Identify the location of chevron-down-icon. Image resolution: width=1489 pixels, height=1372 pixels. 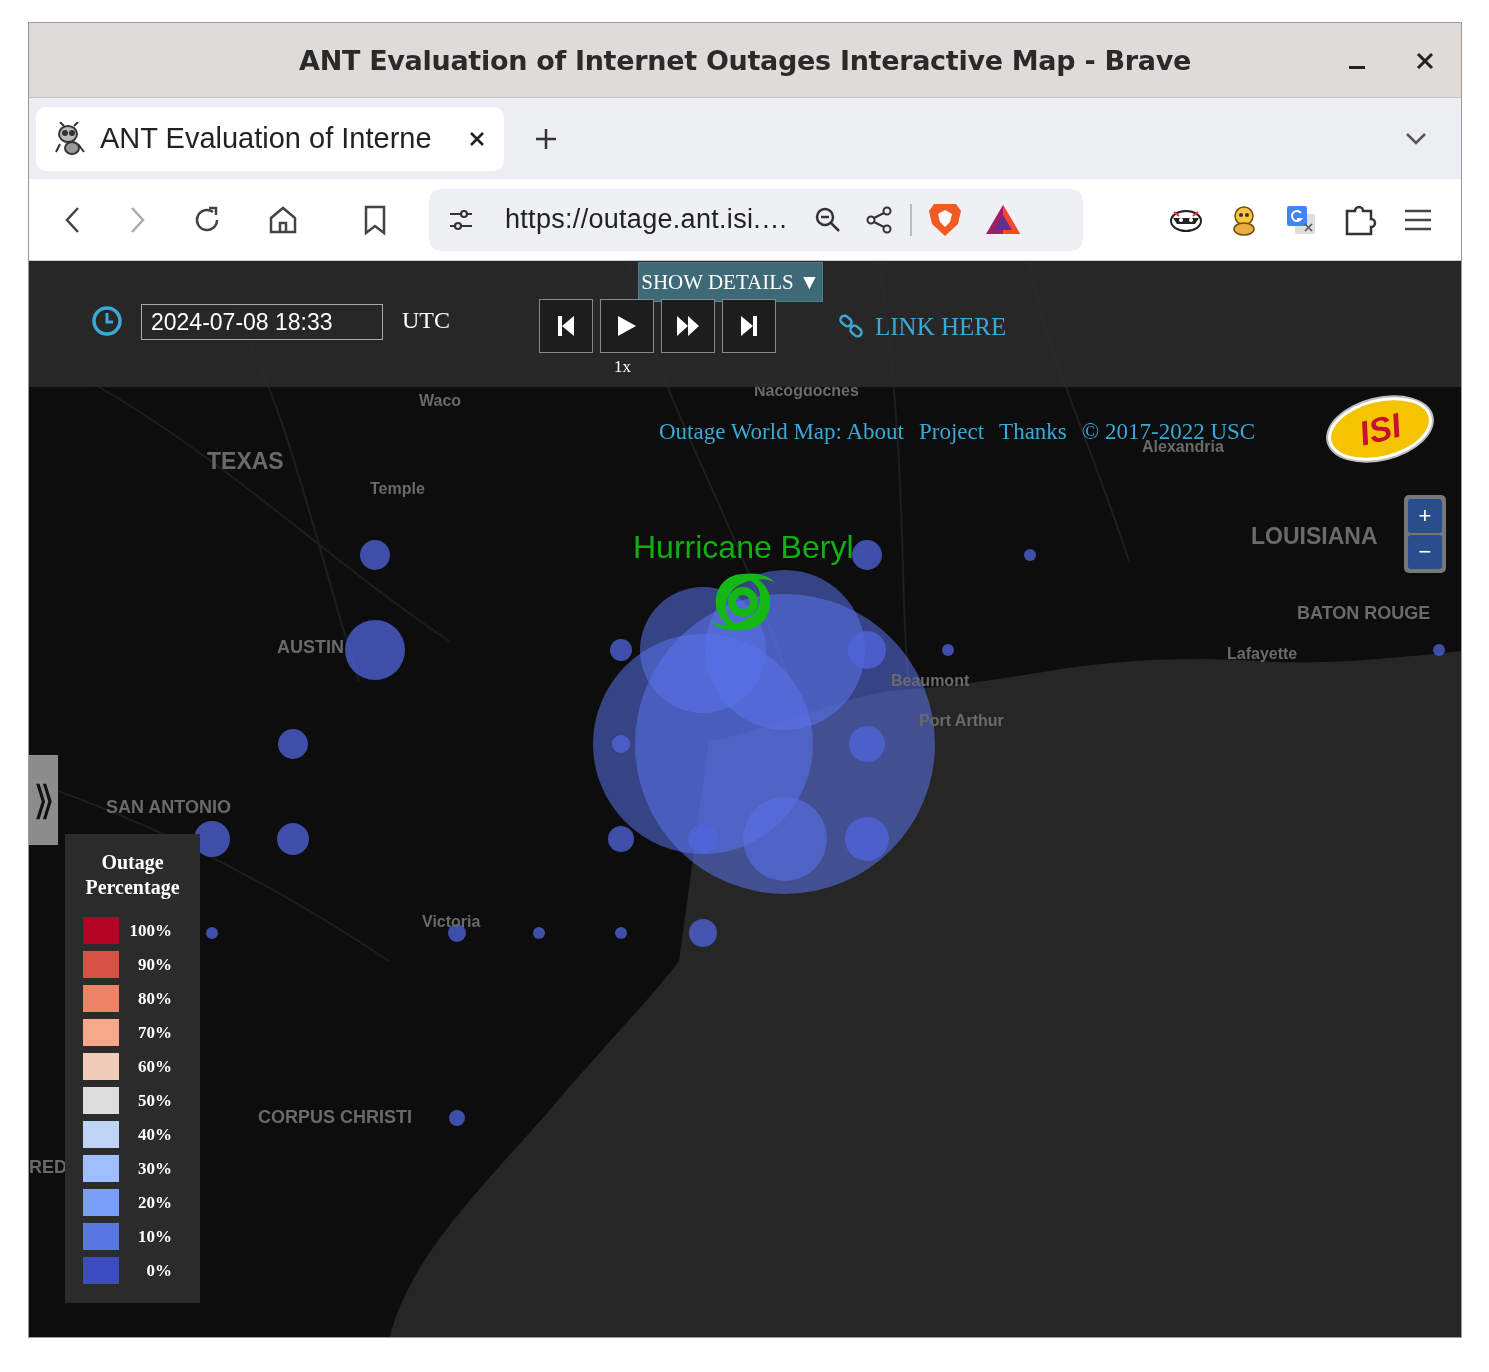
(1416, 138).